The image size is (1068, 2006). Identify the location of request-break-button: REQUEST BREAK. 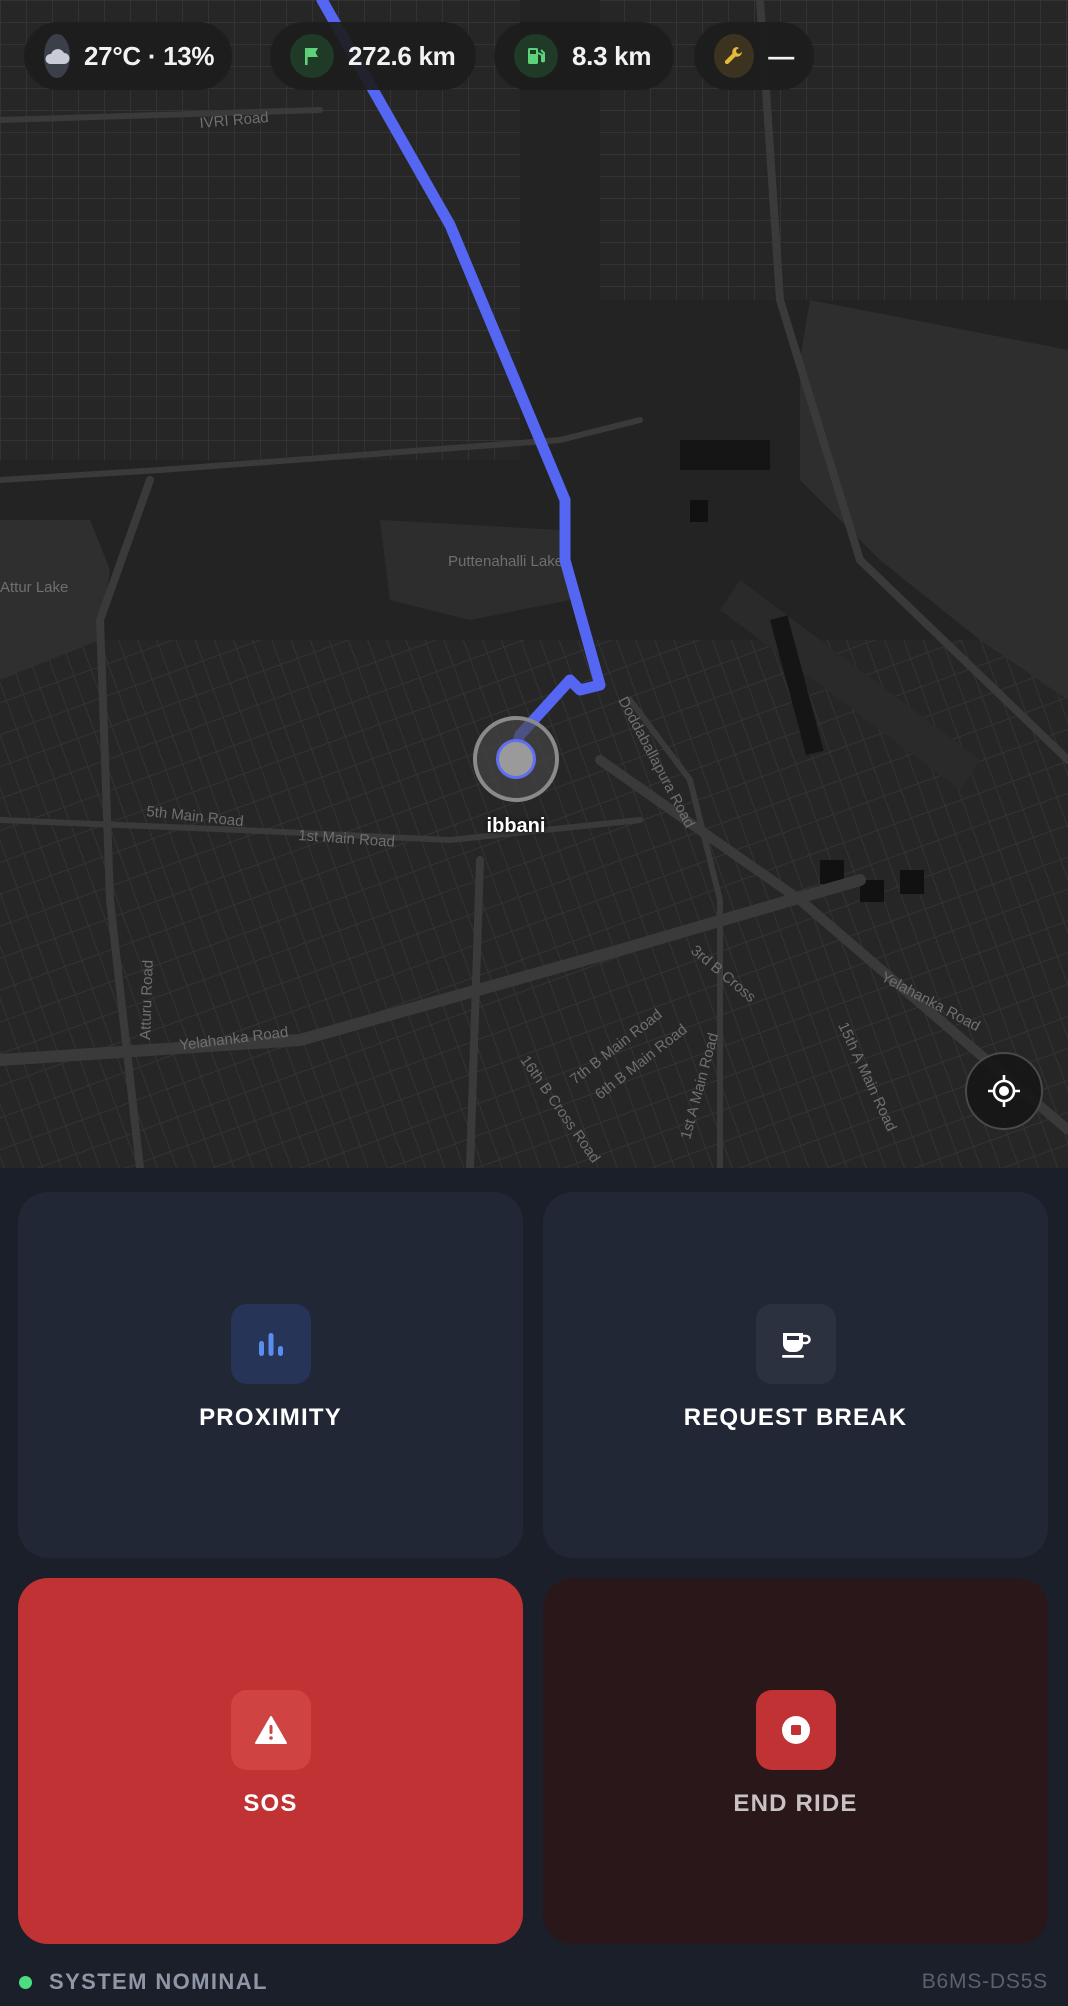
(795, 1375).